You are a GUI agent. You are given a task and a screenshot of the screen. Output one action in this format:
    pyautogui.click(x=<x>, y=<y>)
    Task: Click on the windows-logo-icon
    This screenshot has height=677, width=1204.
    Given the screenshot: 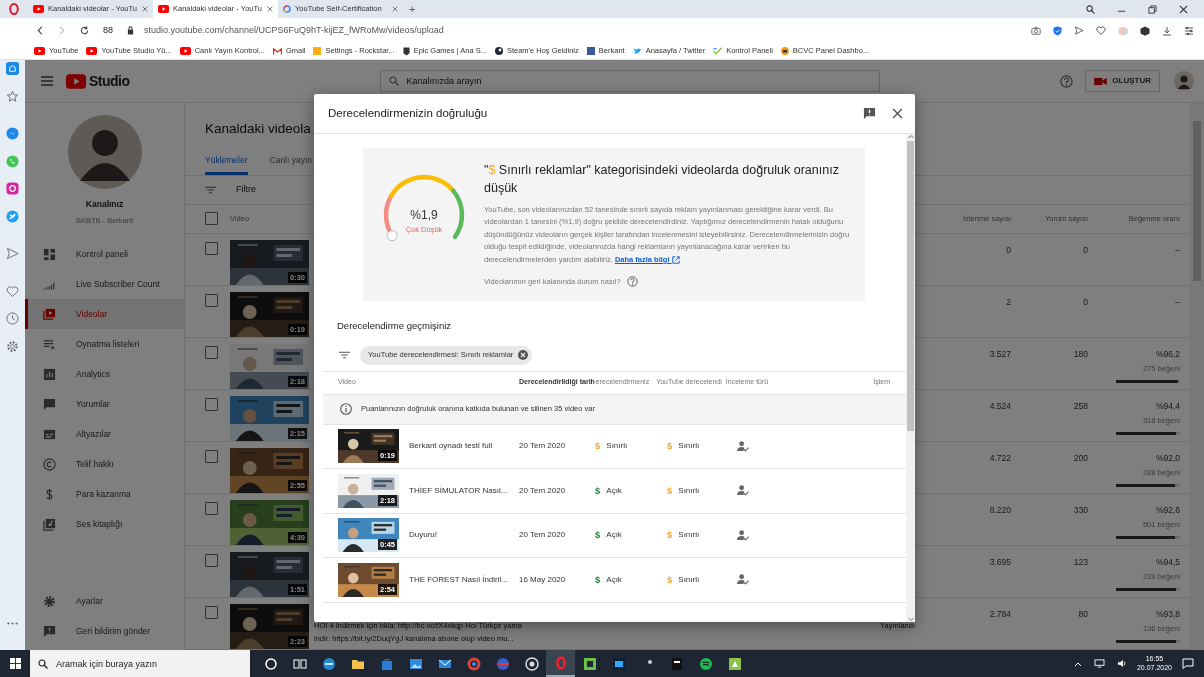 What is the action you would take?
    pyautogui.click(x=15, y=663)
    